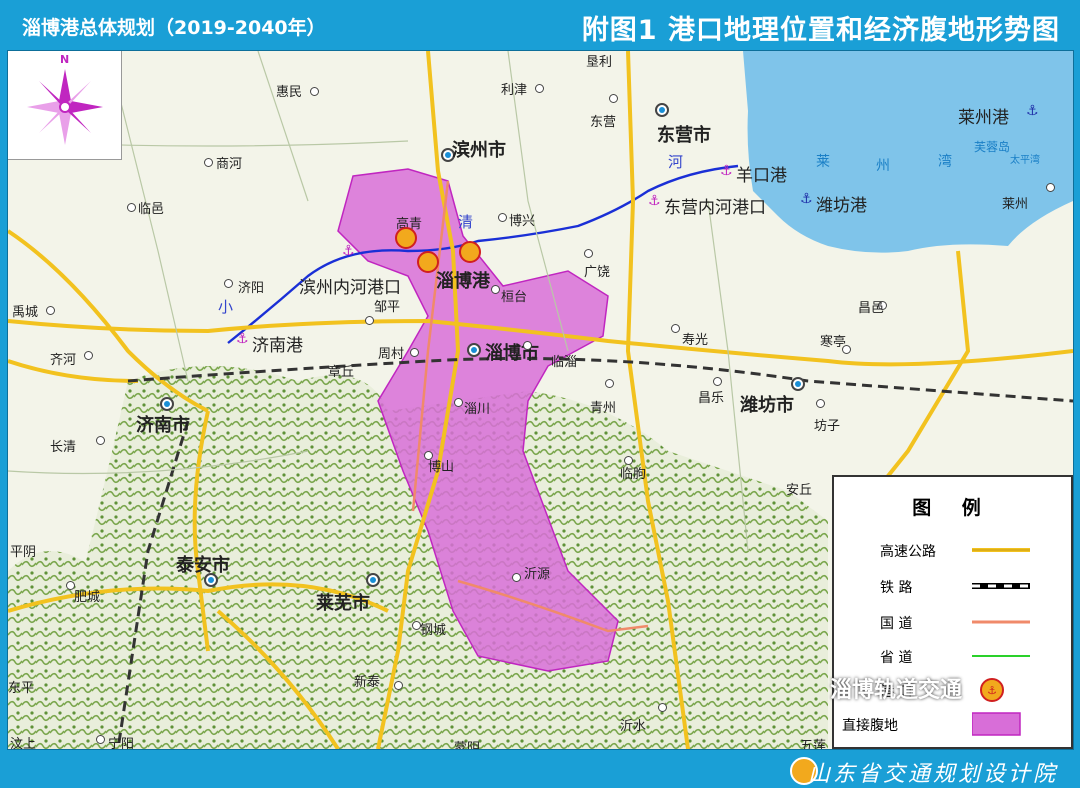 The image size is (1080, 788). What do you see at coordinates (277, 346) in the screenshot?
I see `port-label-jinan: 济南港` at bounding box center [277, 346].